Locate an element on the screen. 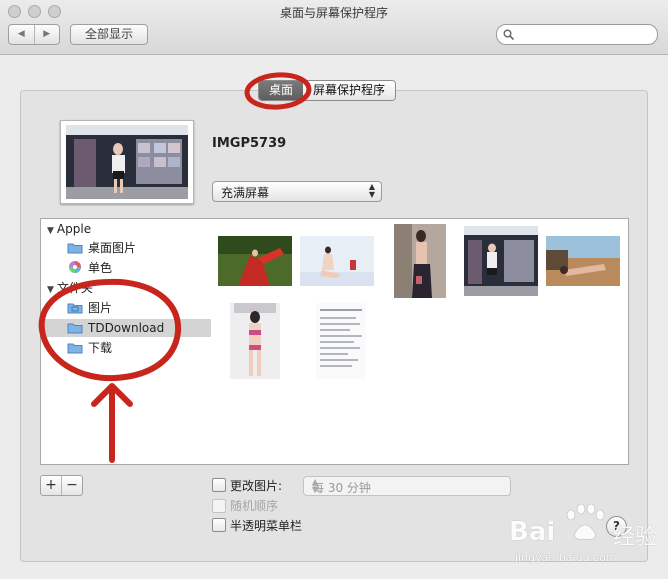 Image resolution: width=668 pixels, height=579 pixels. tab-screensaver: 屏幕保护程序 is located at coordinates (349, 90).